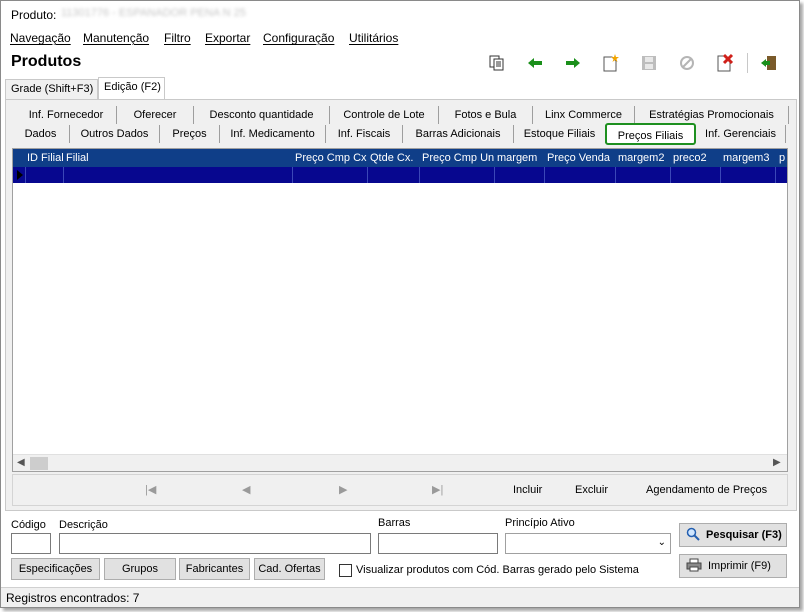  What do you see at coordinates (55, 569) in the screenshot?
I see `specs-button: Especificações` at bounding box center [55, 569].